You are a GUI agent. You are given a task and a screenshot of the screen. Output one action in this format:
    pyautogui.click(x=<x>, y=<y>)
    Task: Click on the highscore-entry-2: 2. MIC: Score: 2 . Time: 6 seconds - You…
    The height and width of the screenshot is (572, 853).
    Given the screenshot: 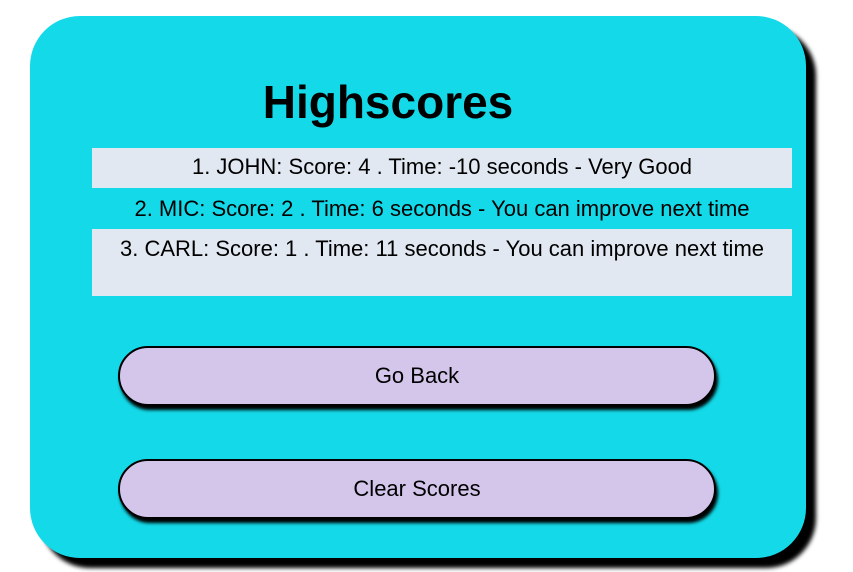 What is the action you would take?
    pyautogui.click(x=442, y=208)
    